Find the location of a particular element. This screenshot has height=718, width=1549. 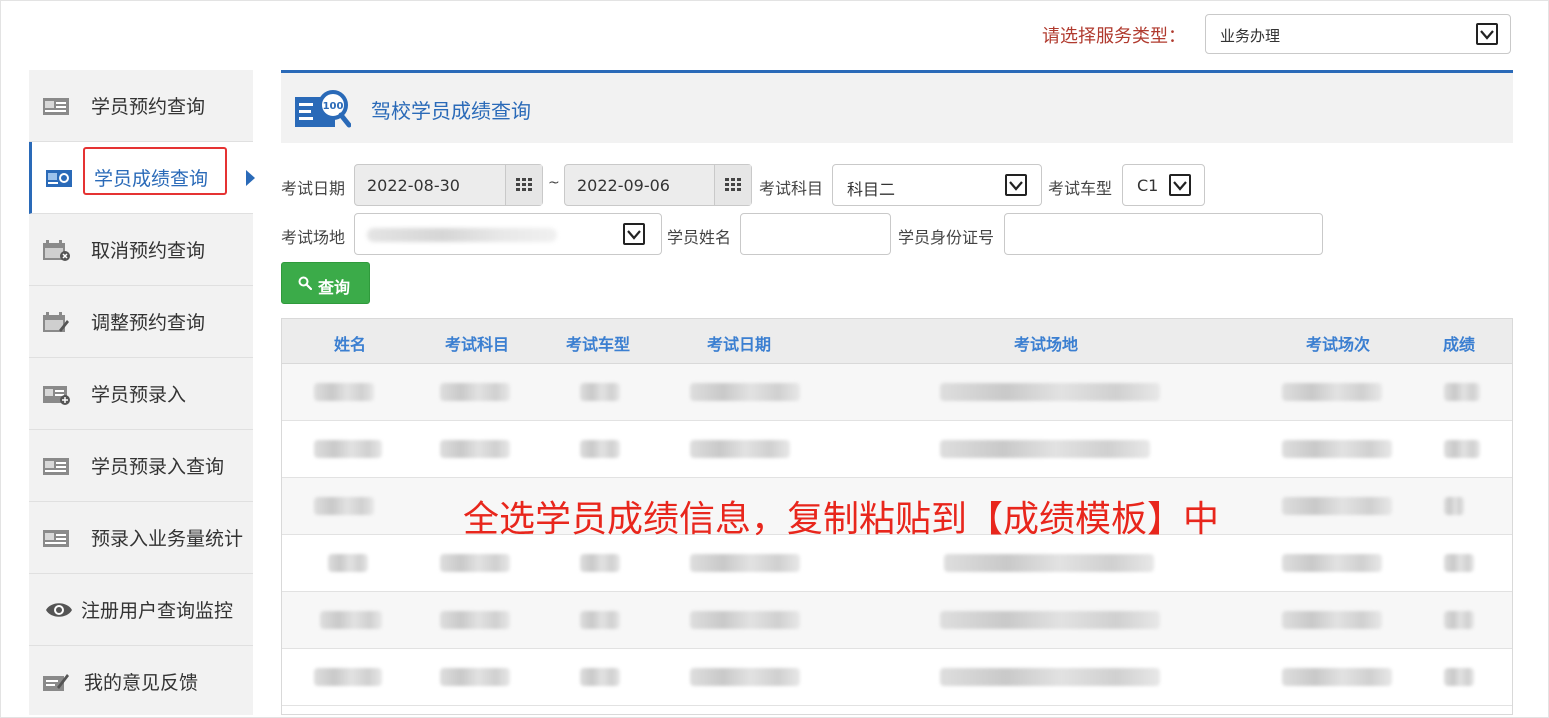

exam-subject-select: 科目二 is located at coordinates (937, 185).